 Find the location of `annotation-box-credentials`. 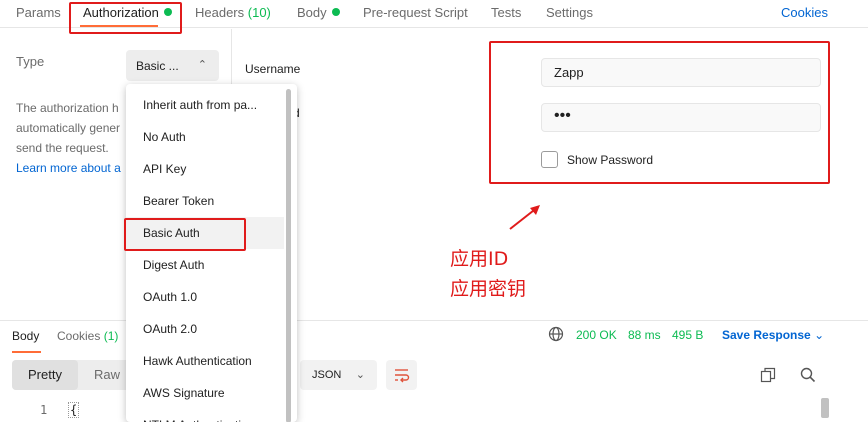

annotation-box-credentials is located at coordinates (659, 112).